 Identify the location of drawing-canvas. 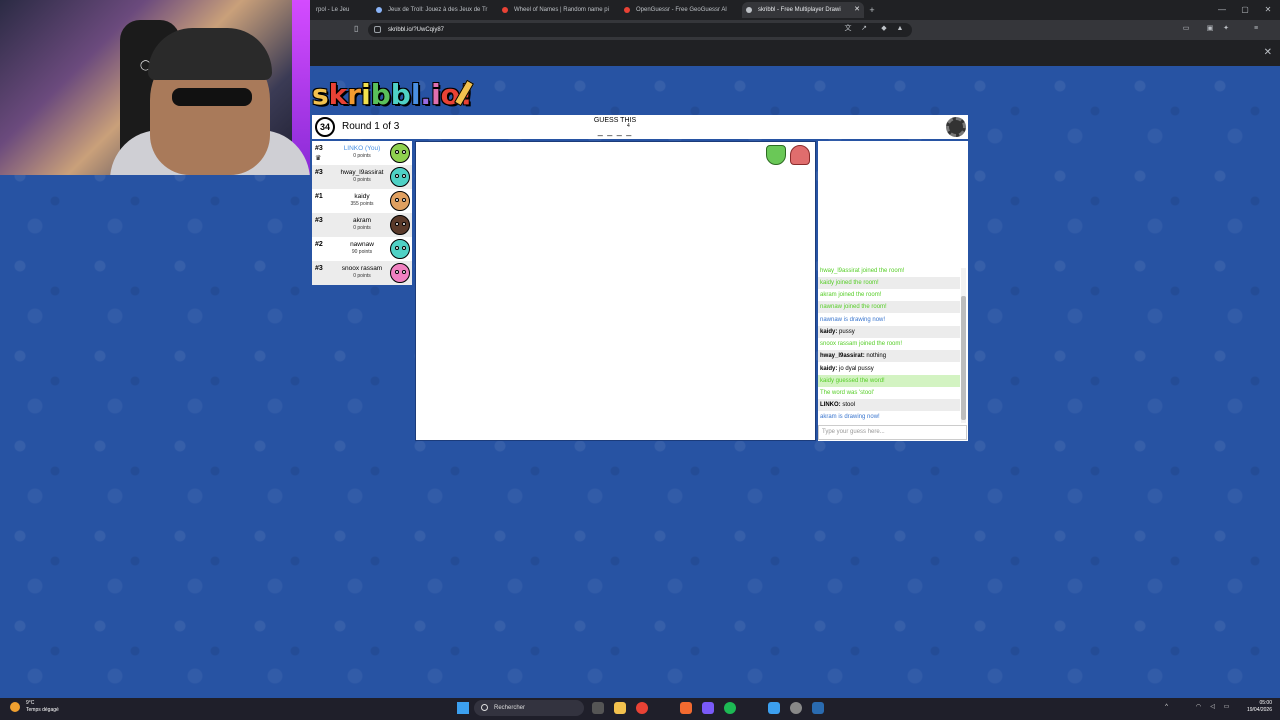
(615, 291).